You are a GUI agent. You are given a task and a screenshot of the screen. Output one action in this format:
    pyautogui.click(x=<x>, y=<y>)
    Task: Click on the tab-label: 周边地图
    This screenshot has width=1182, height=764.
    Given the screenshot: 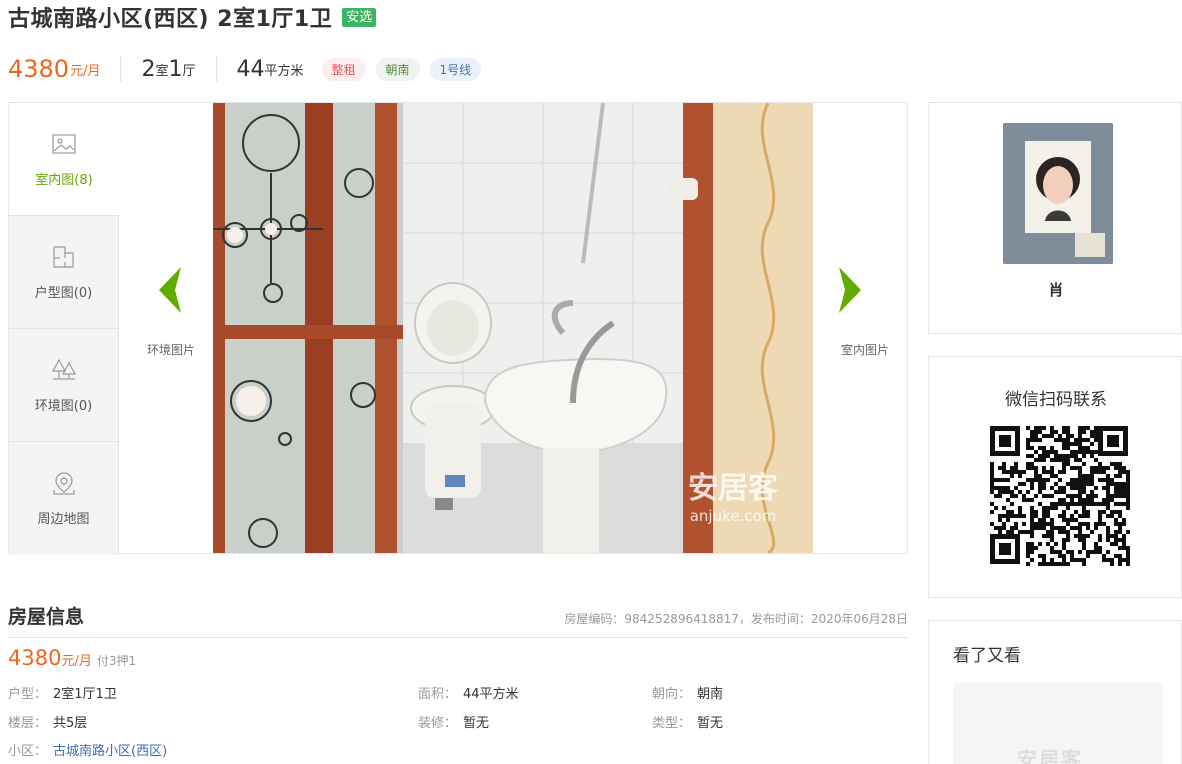 What is the action you would take?
    pyautogui.click(x=63, y=519)
    